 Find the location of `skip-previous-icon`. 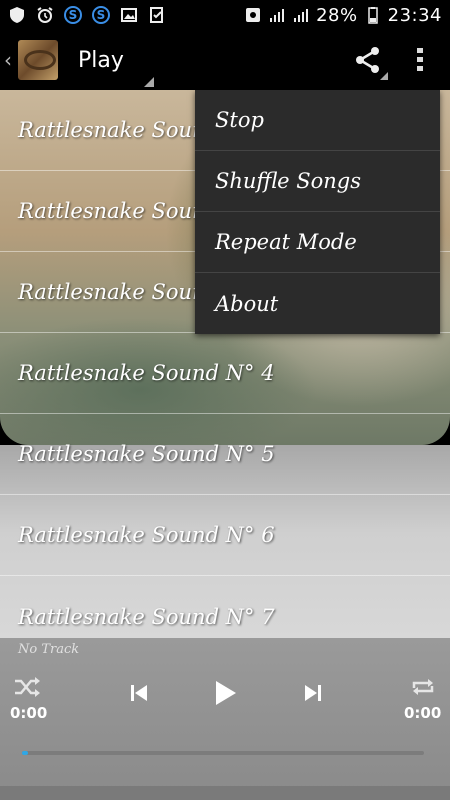

skip-previous-icon is located at coordinates (139, 693).